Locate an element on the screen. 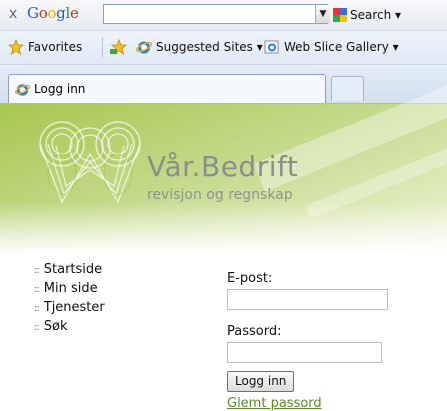 This screenshot has width=447, height=411. nav-item-label: Min side is located at coordinates (70, 288).